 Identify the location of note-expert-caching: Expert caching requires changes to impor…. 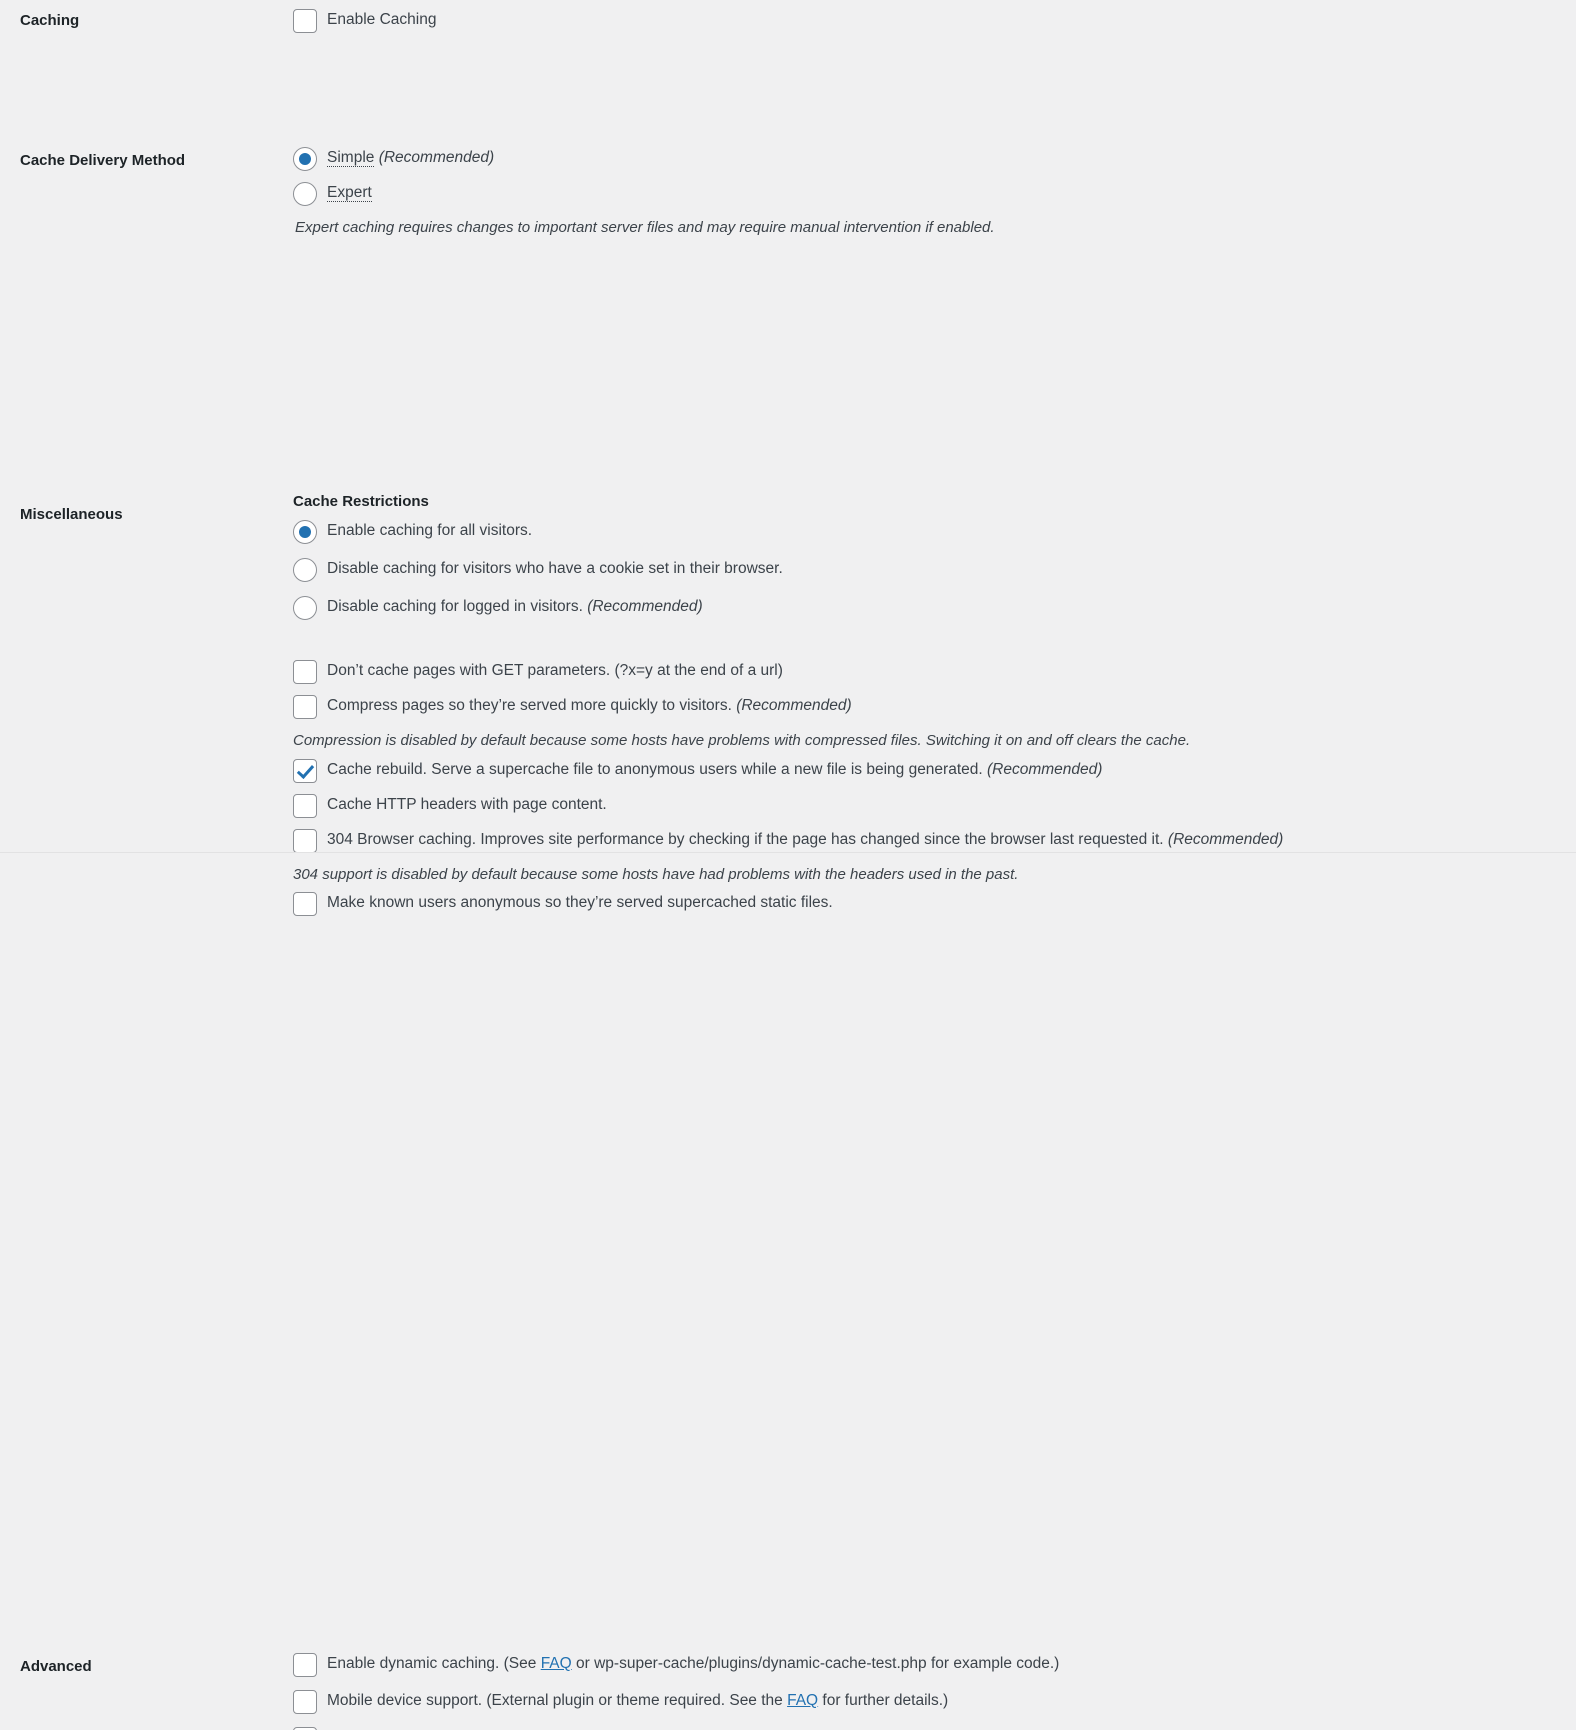
(645, 227).